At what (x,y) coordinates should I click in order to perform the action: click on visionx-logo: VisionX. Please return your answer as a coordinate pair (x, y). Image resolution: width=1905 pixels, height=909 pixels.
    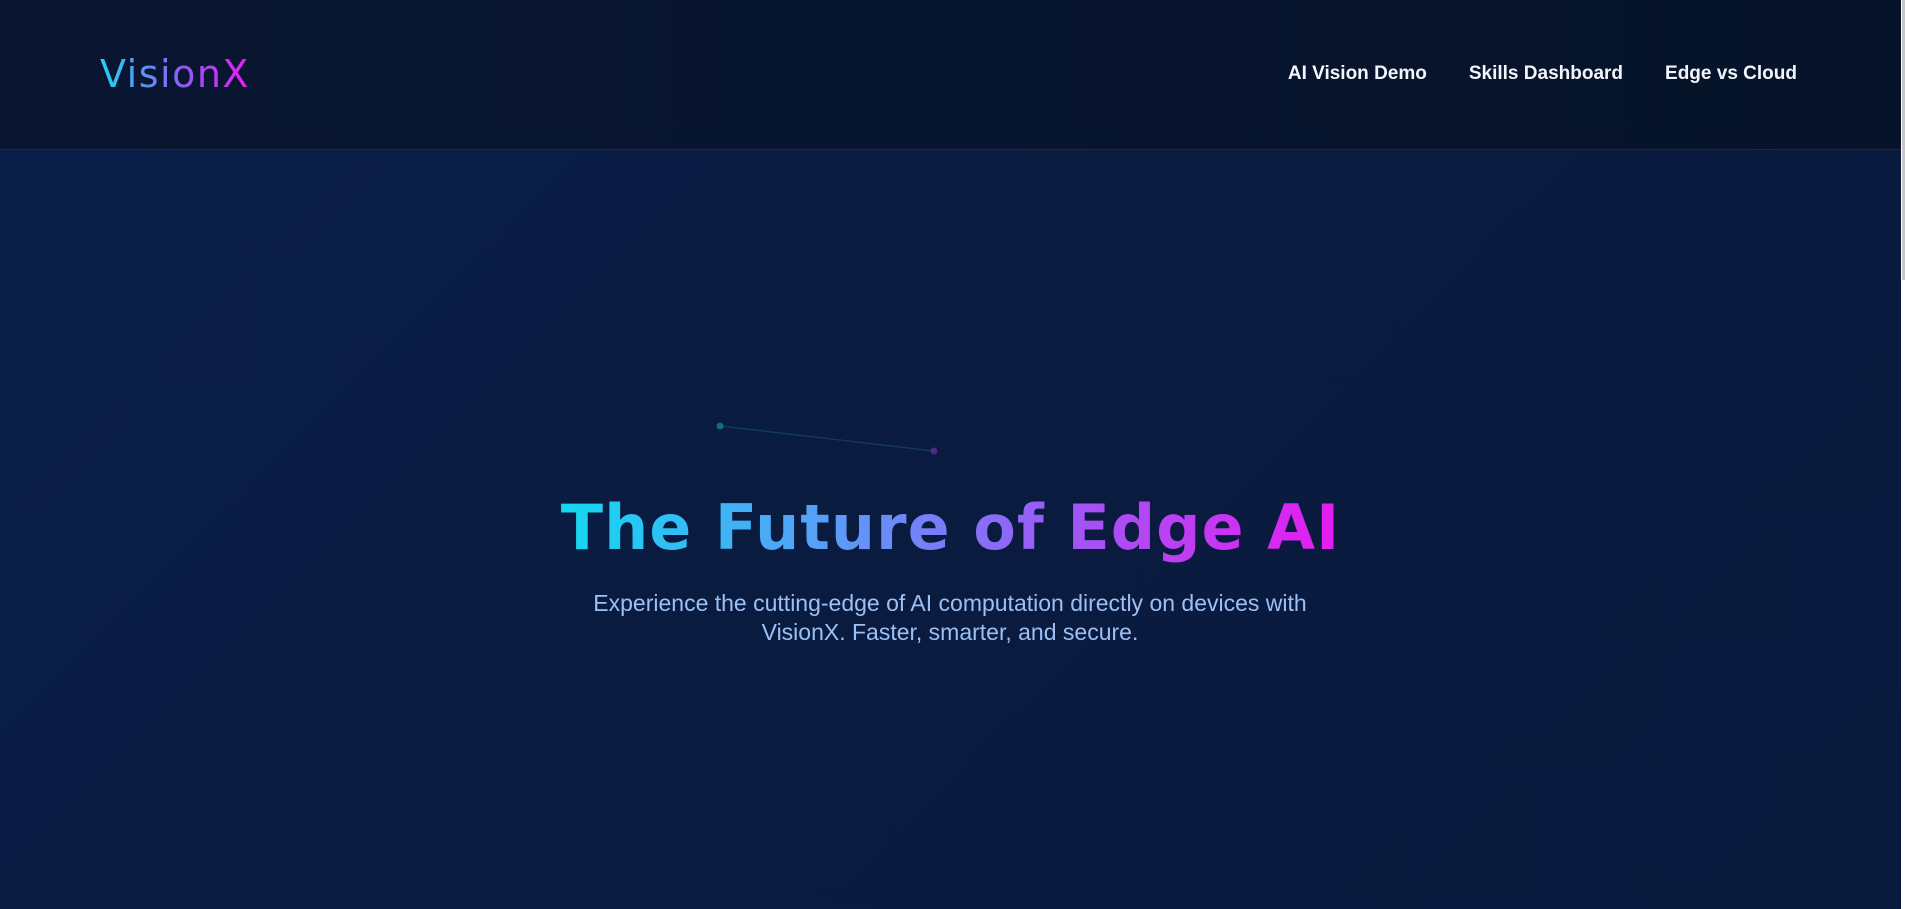
    Looking at the image, I should click on (175, 74).